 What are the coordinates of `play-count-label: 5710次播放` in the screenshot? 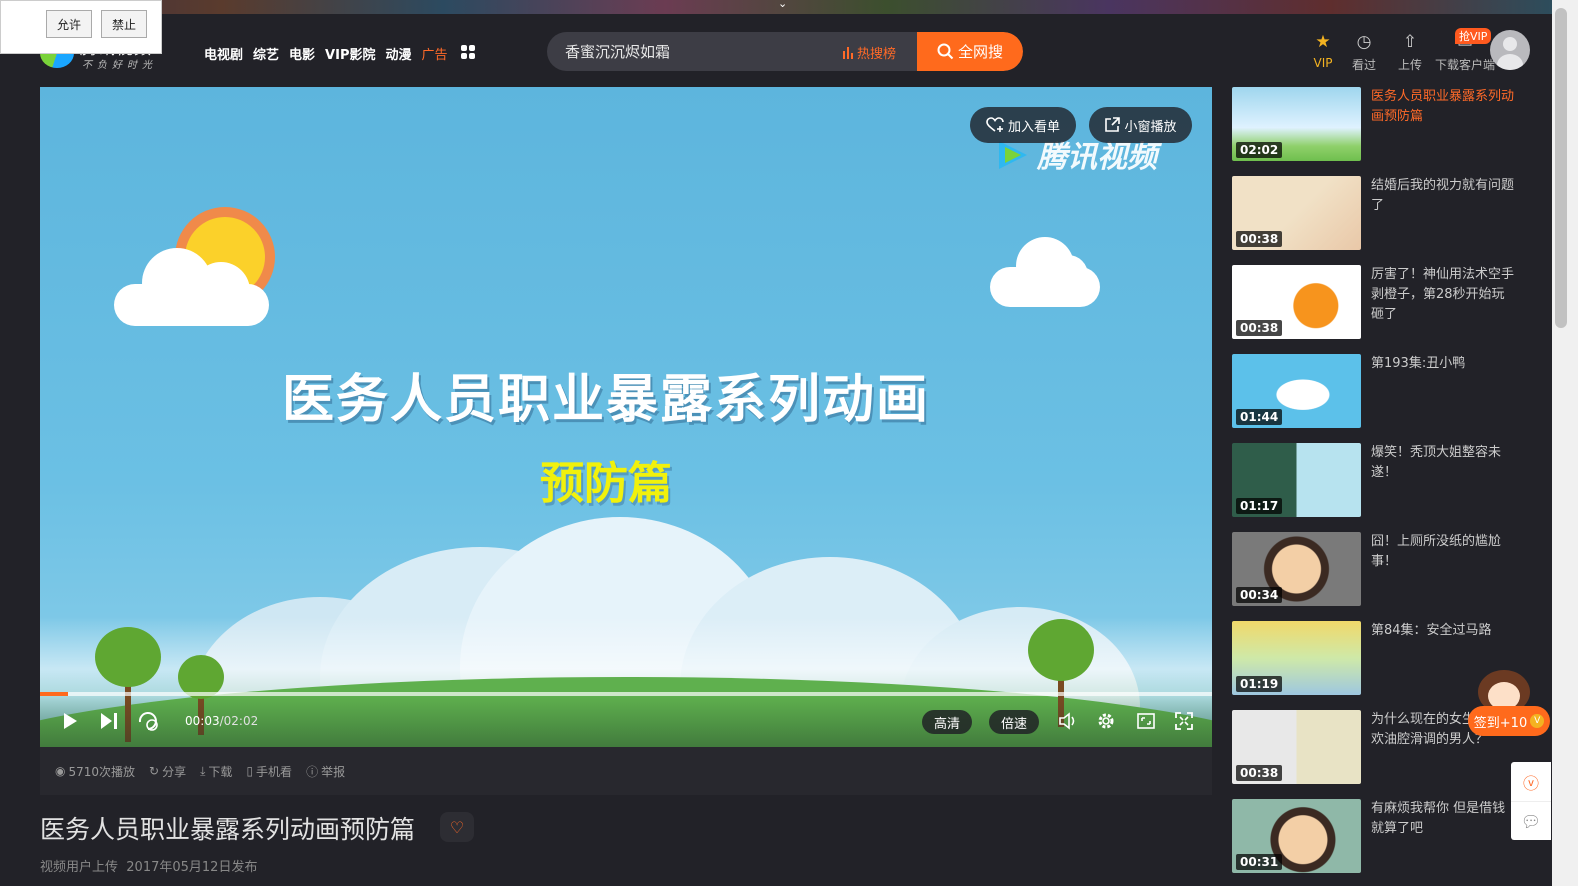 It's located at (102, 771).